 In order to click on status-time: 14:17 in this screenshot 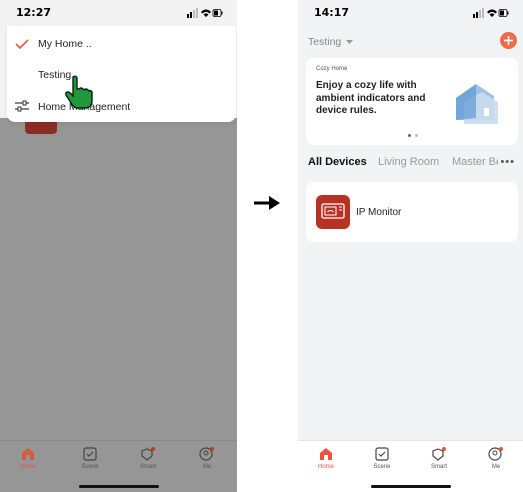, I will do `click(332, 12)`.